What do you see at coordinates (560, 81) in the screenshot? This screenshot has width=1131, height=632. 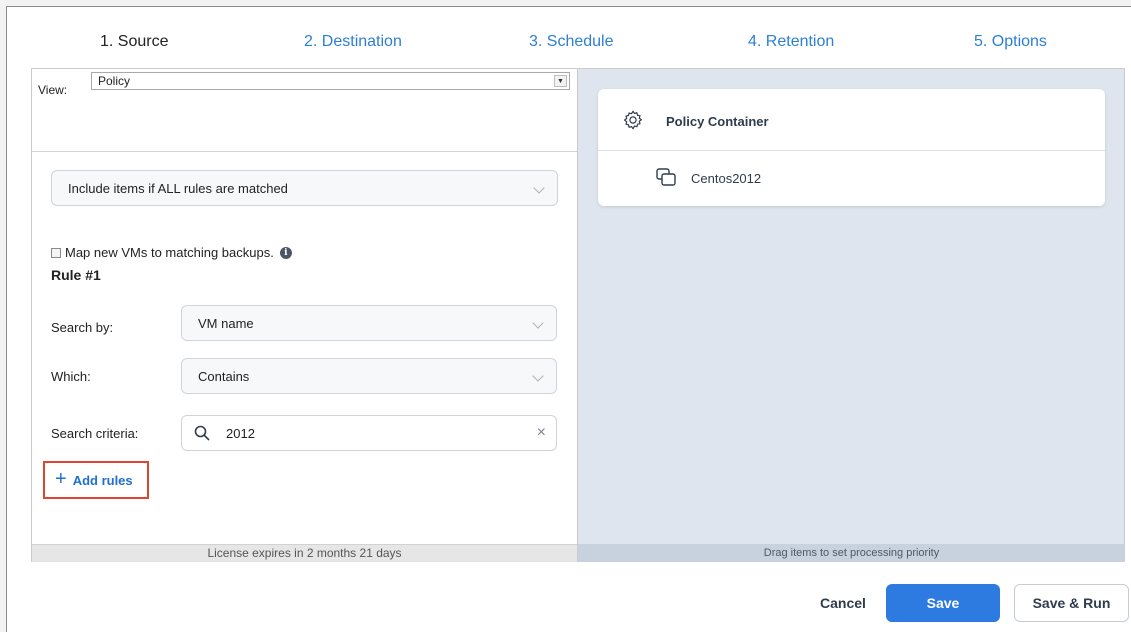 I see `chevron-down-icon: ▼` at bounding box center [560, 81].